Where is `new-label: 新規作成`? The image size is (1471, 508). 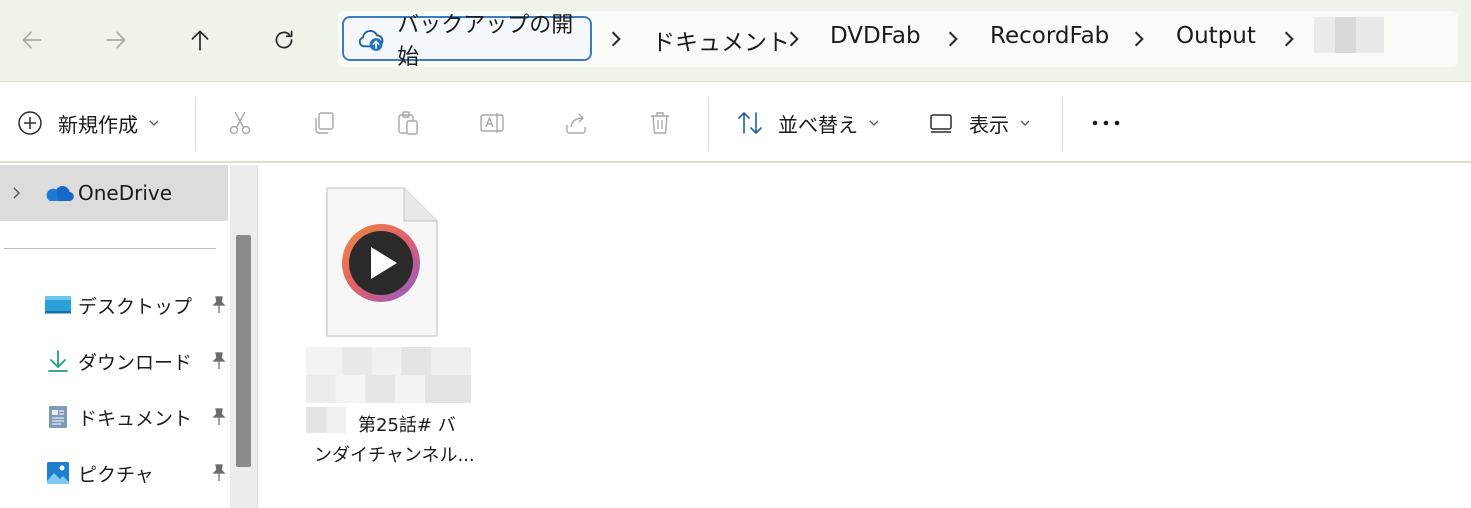
new-label: 新規作成 is located at coordinates (98, 124).